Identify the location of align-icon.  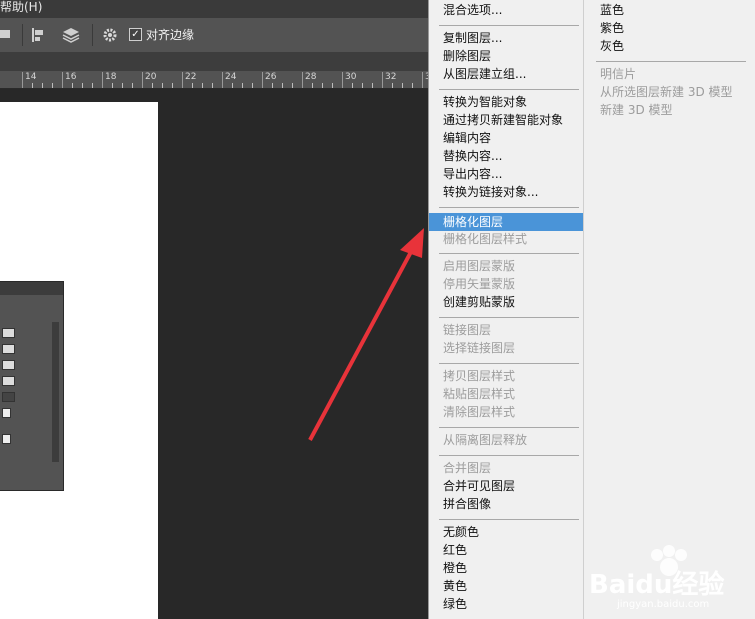
(7, 35).